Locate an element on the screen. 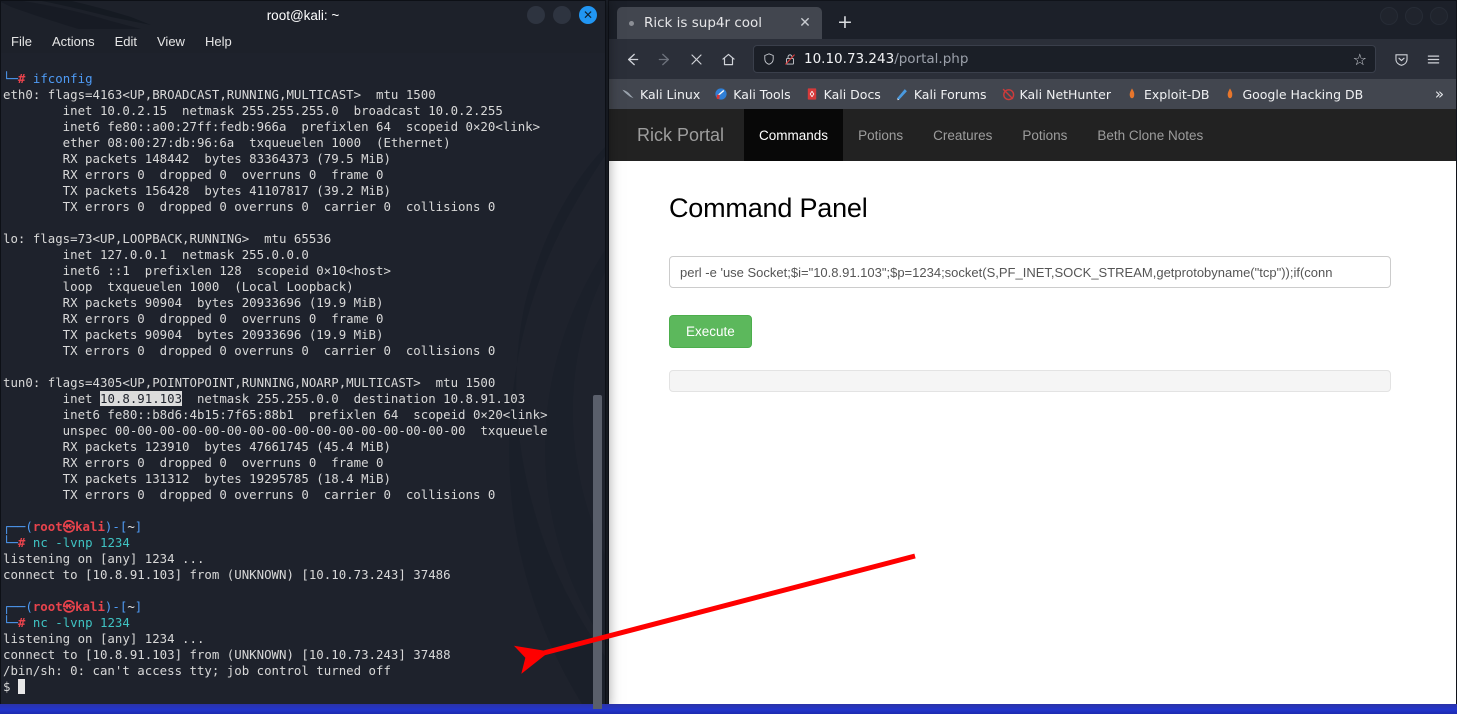 This screenshot has height=714, width=1457. terminal-window-controls: ✕ is located at coordinates (562, 15).